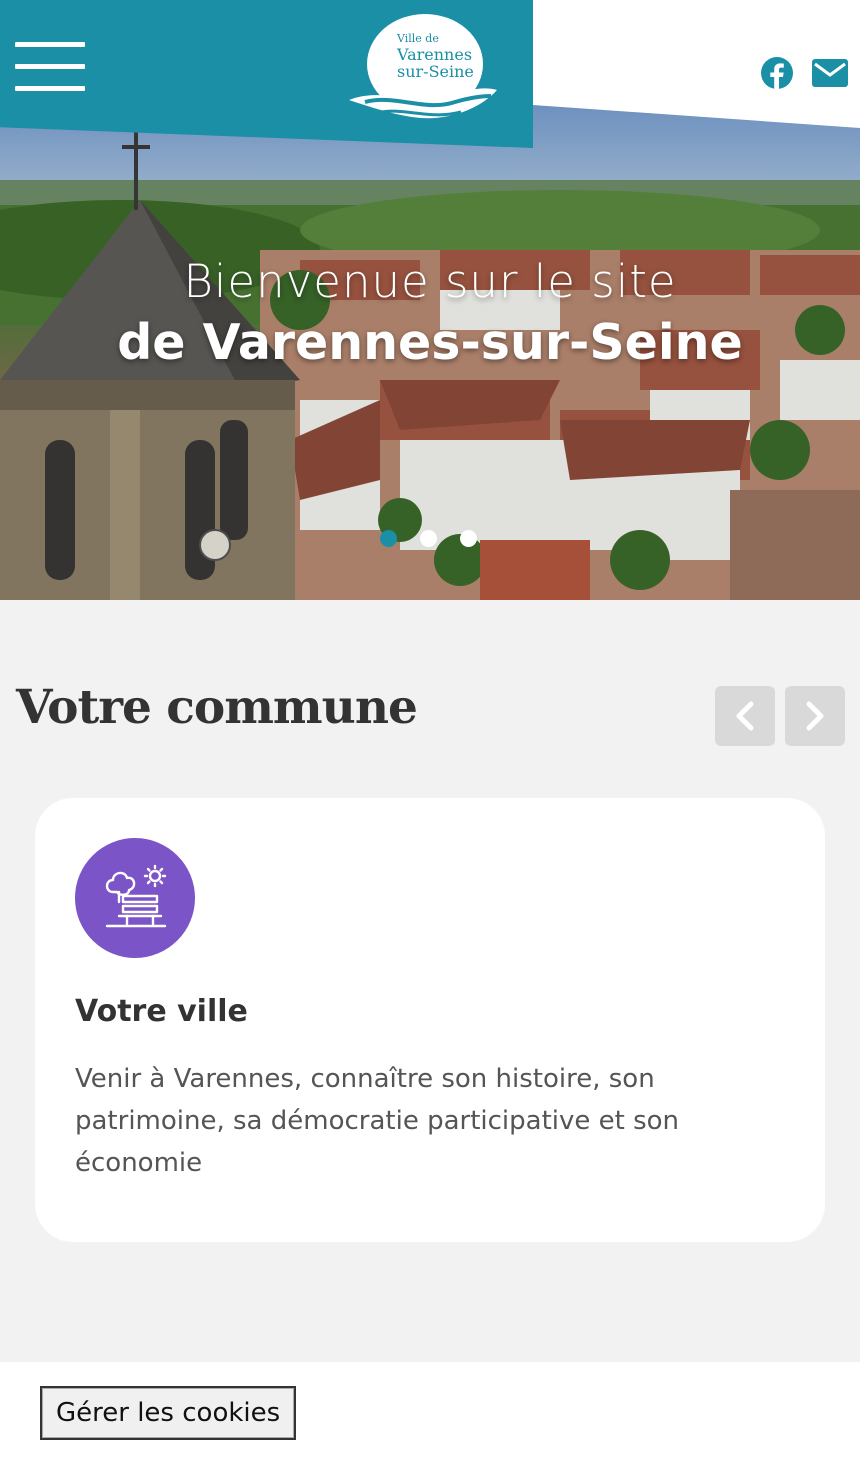  What do you see at coordinates (168, 1413) in the screenshot?
I see `manage-cookies-button: Gérer les cookies` at bounding box center [168, 1413].